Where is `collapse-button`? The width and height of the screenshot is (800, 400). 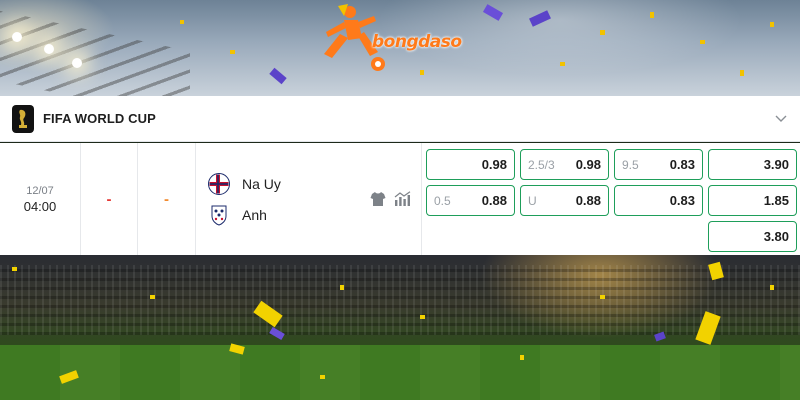
collapse-button is located at coordinates (781, 119).